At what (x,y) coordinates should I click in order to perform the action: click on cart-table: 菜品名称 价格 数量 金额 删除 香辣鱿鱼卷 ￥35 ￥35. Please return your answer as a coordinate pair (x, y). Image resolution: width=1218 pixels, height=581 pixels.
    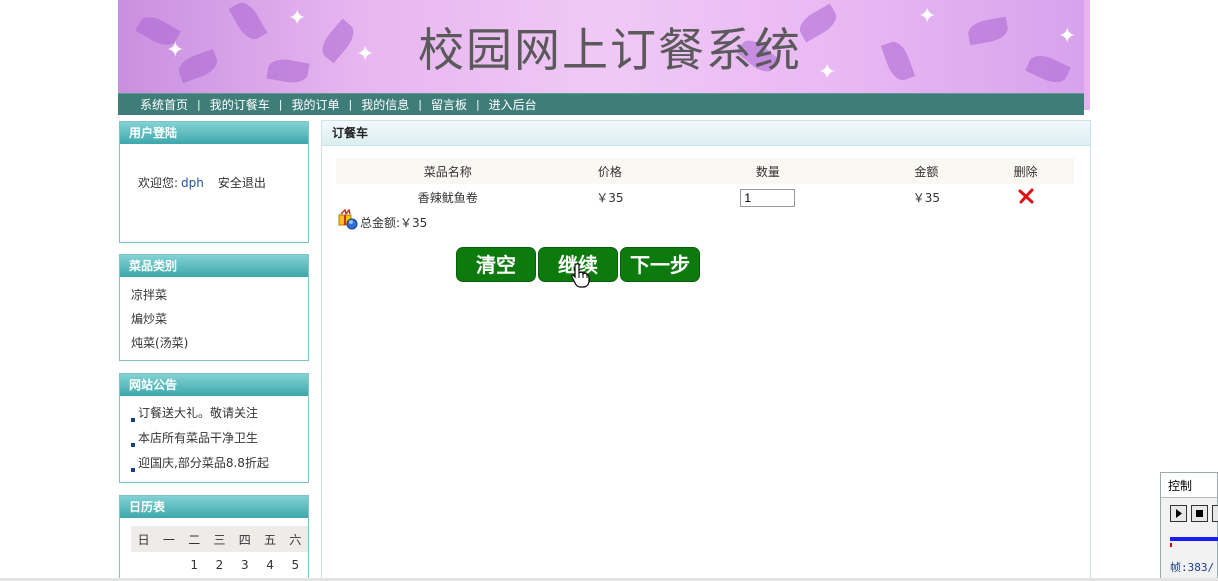
    Looking at the image, I should click on (705, 184).